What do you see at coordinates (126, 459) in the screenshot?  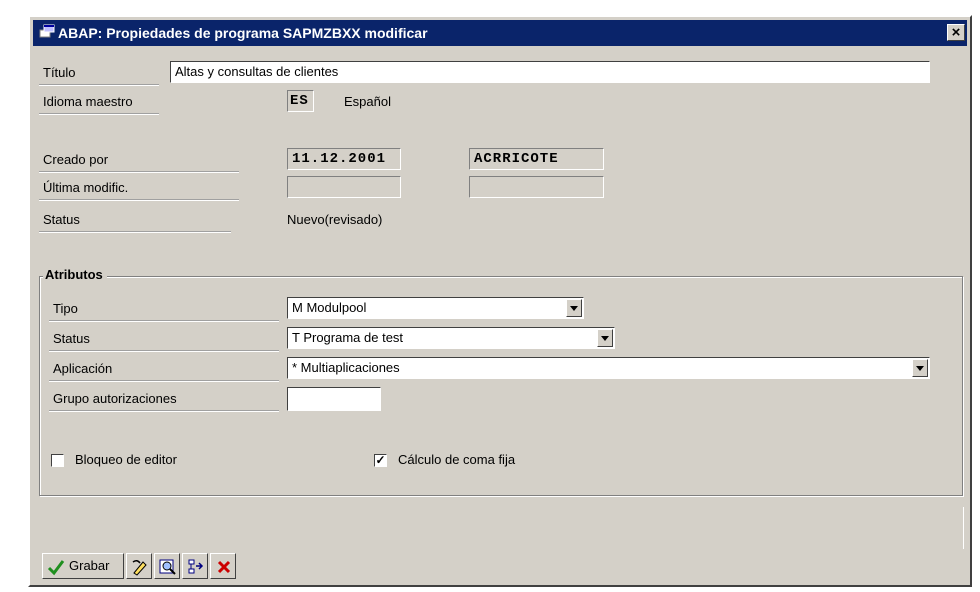 I see `bloqueo-label: Bloqueo de editor` at bounding box center [126, 459].